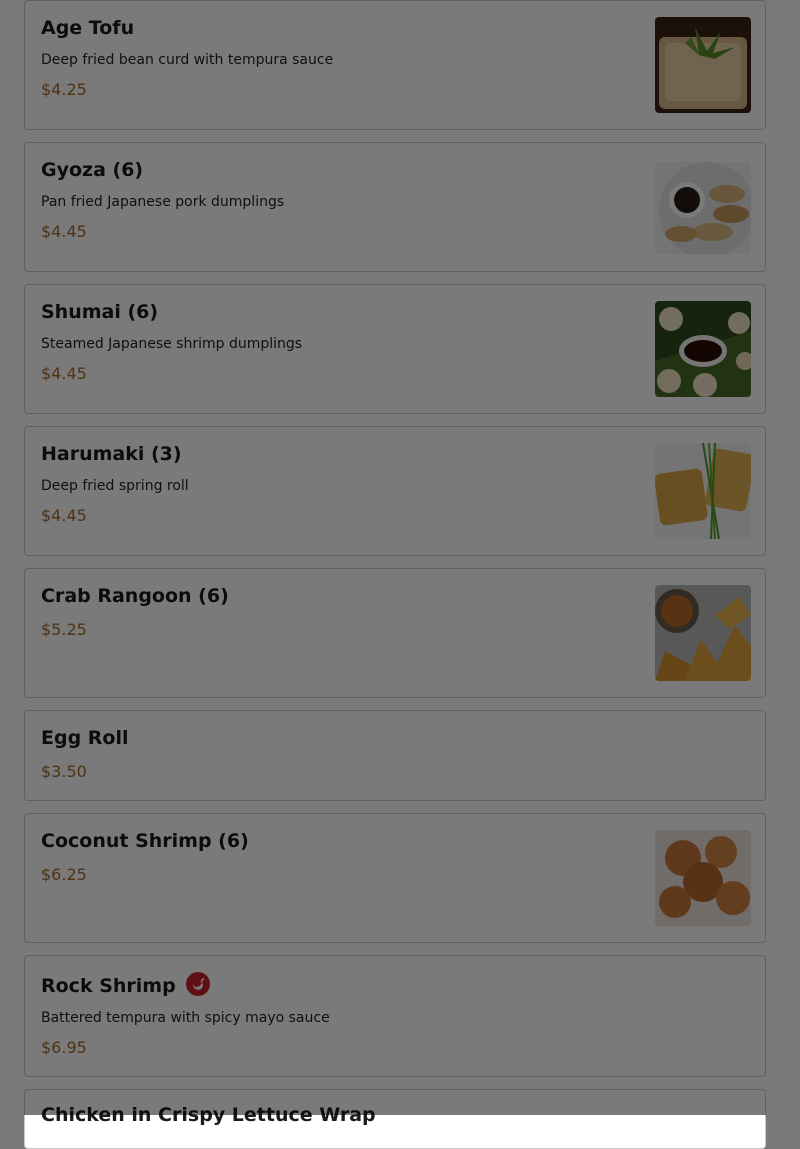 Image resolution: width=800 pixels, height=1149 pixels. What do you see at coordinates (64, 874) in the screenshot?
I see `item-price: $6.25` at bounding box center [64, 874].